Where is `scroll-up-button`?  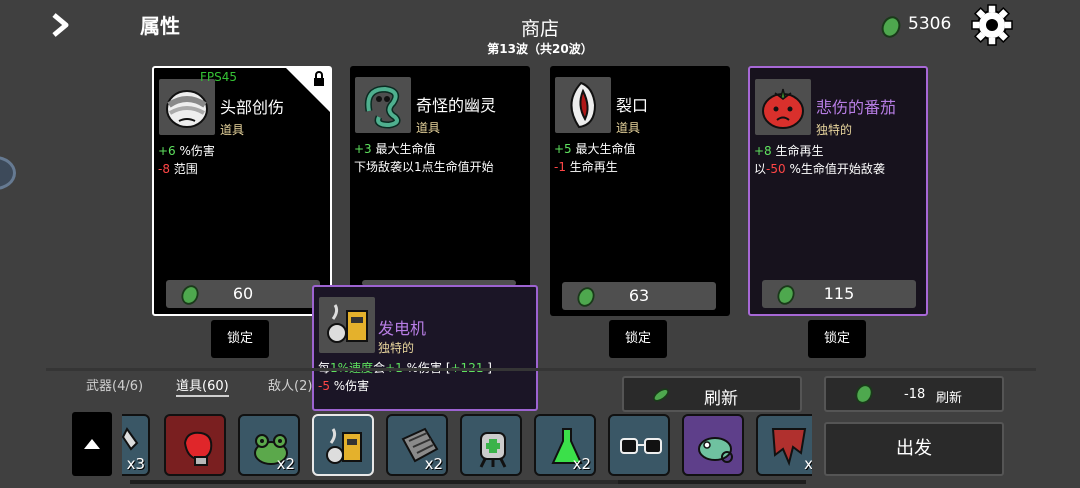 scroll-up-button is located at coordinates (92, 444).